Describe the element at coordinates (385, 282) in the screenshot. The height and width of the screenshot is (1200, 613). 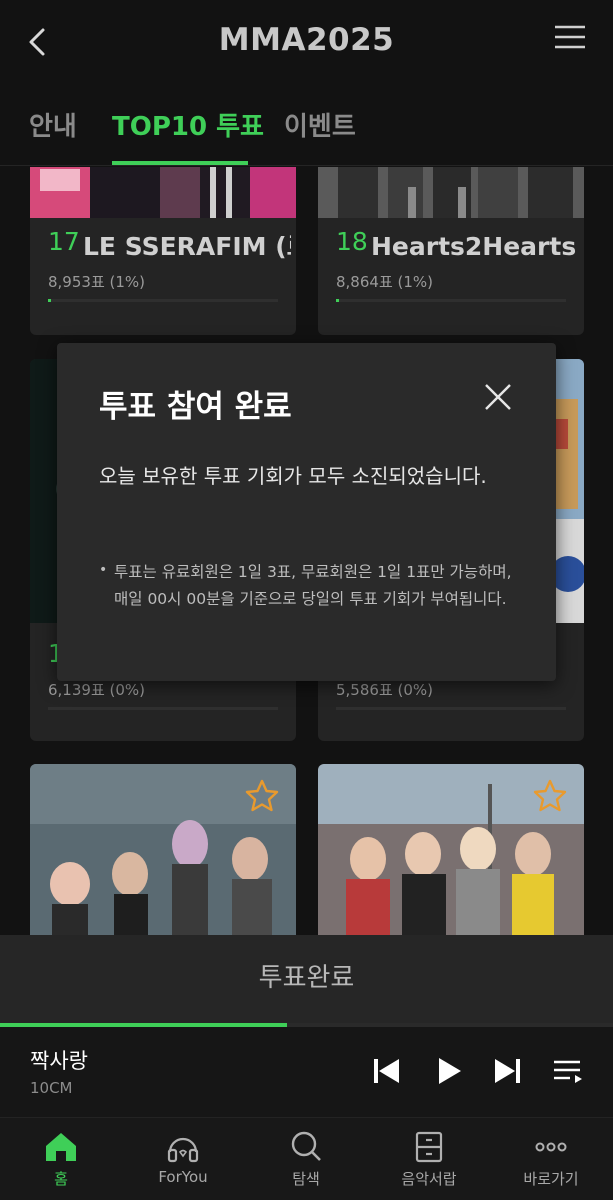
I see `vote-count: 8,864표 (1%)` at that location.